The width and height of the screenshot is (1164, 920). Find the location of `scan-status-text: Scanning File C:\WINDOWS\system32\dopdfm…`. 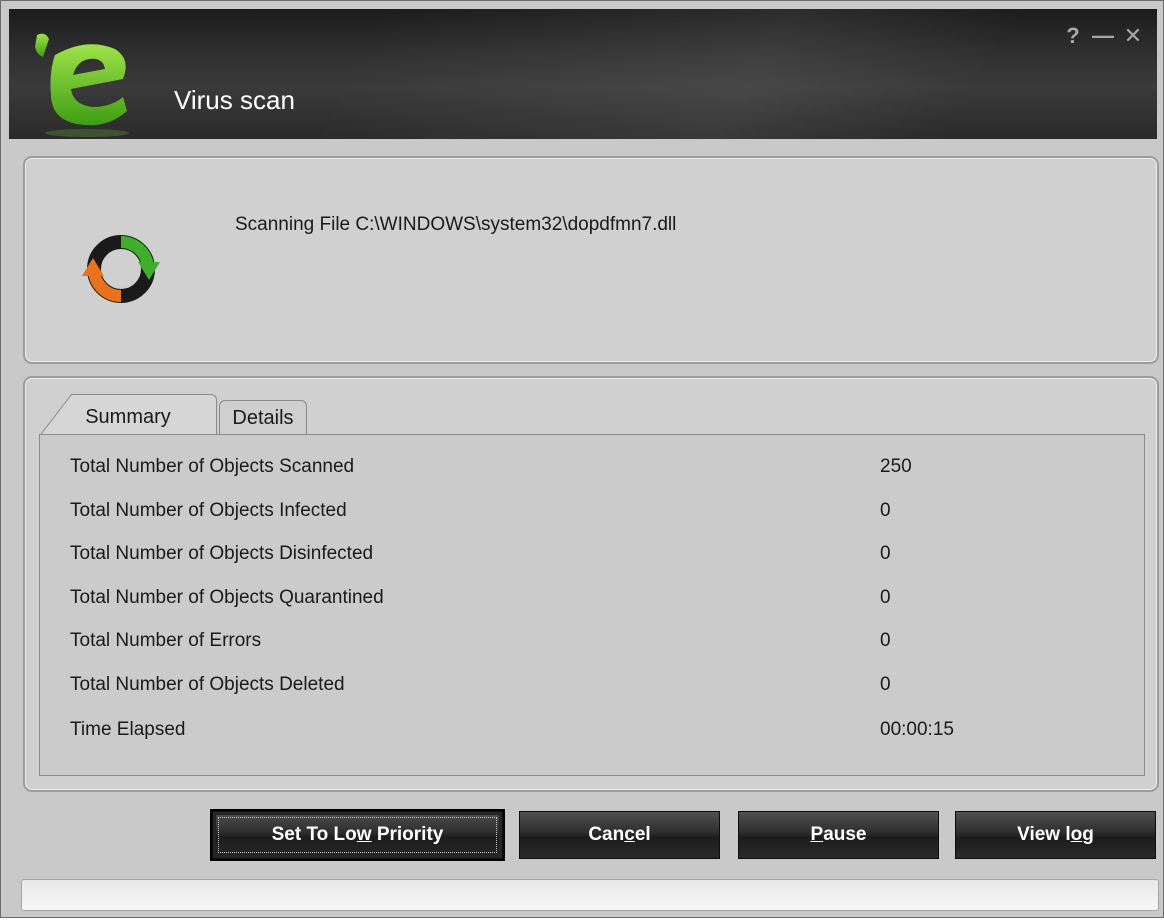

scan-status-text: Scanning File C:\WINDOWS\system32\dopdfm… is located at coordinates (456, 224).